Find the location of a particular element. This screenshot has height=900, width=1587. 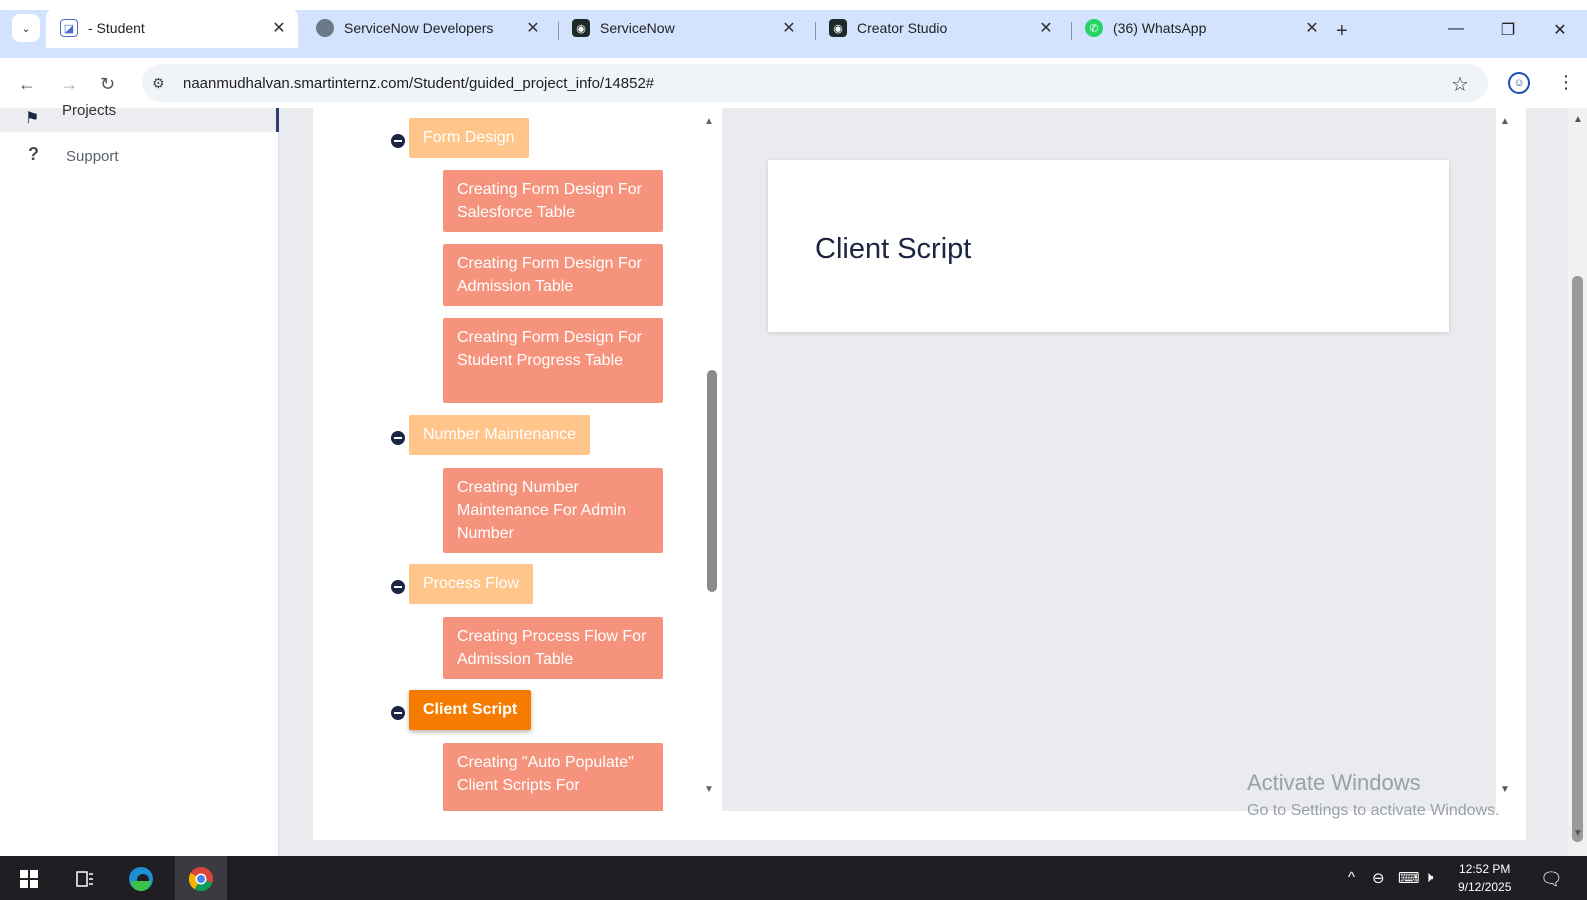

site-info-icon: ⚙ is located at coordinates (158, 83).